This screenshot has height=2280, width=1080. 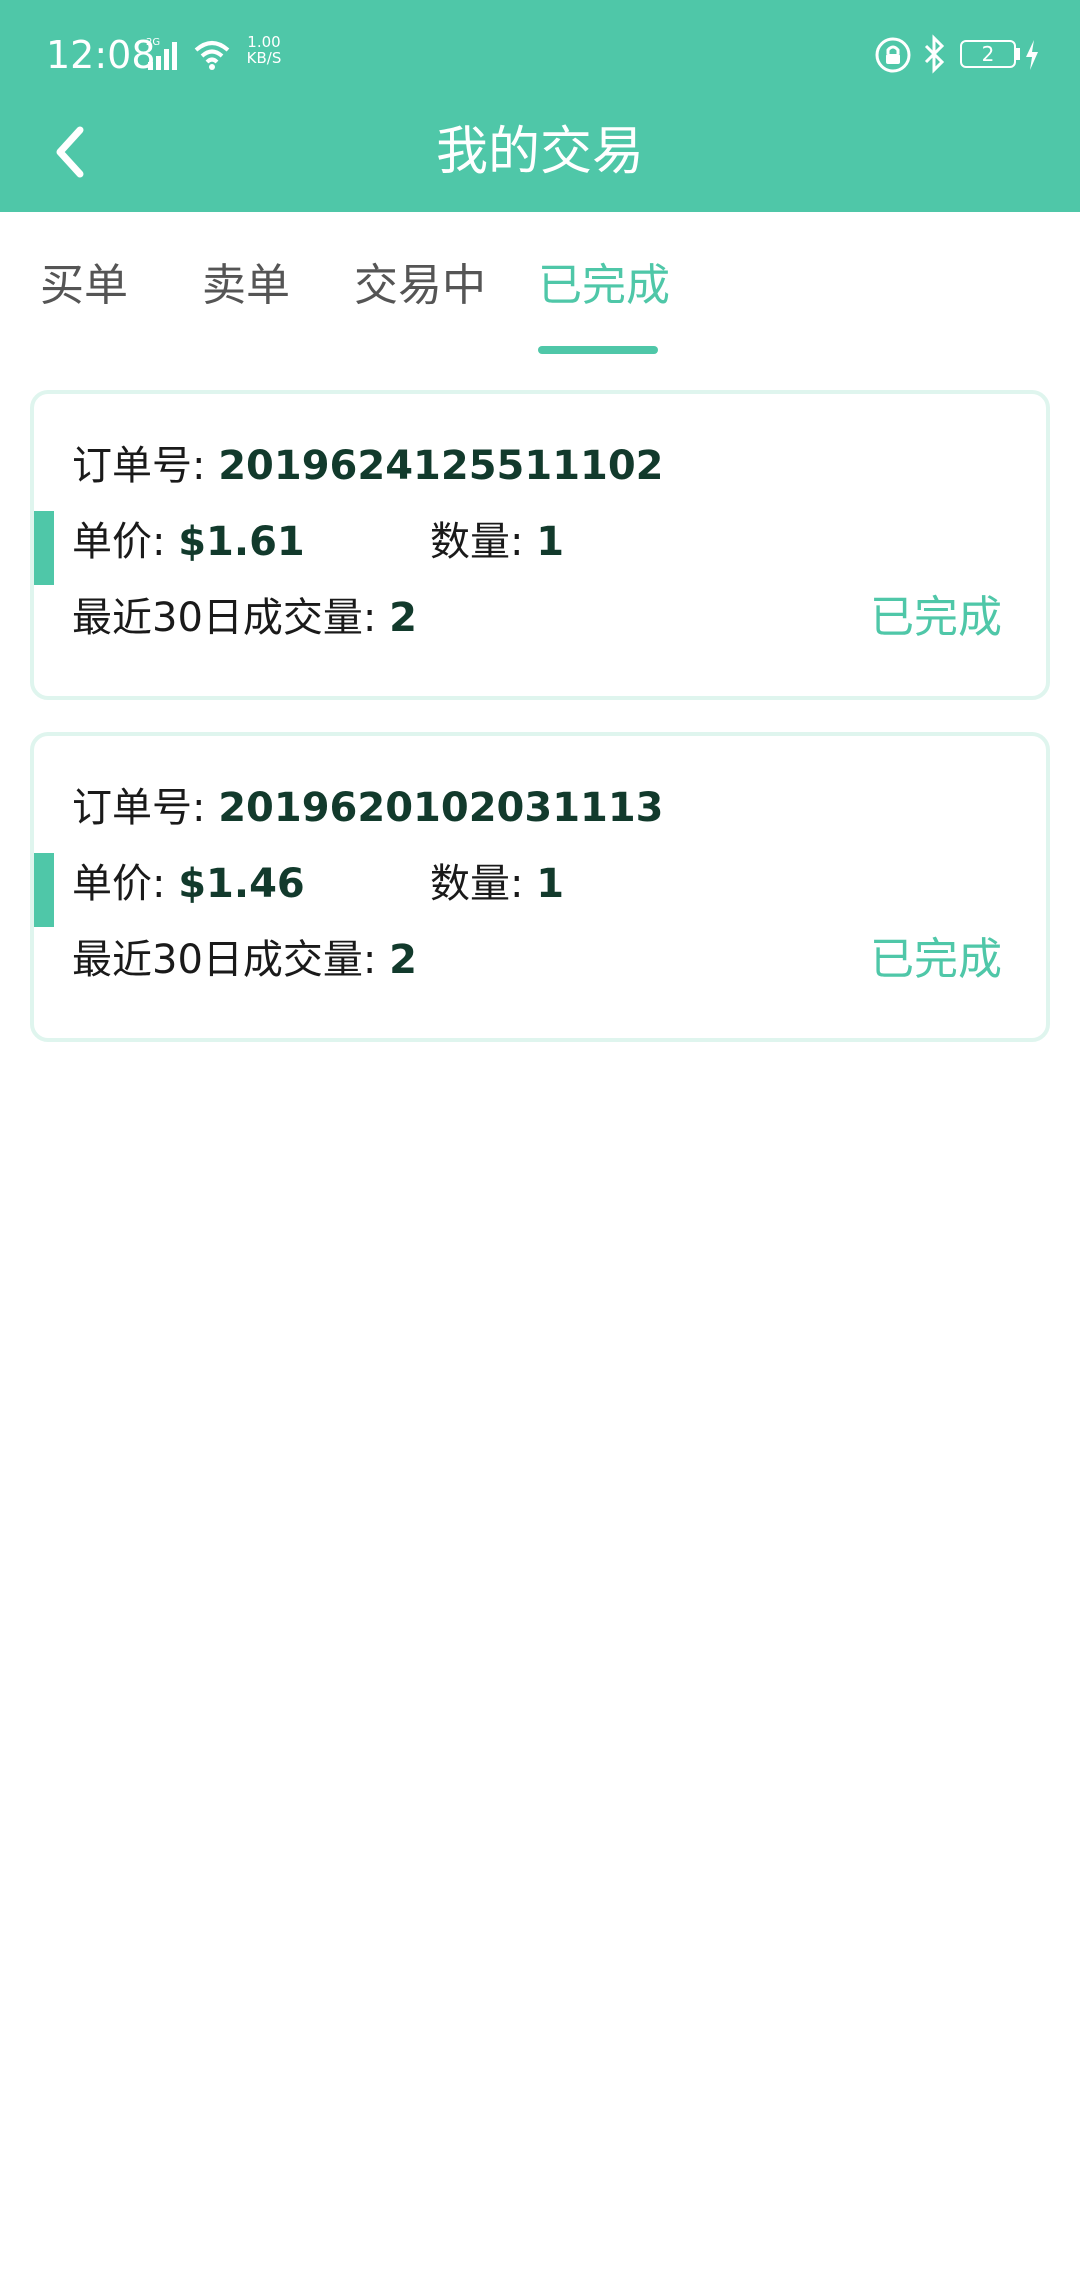 What do you see at coordinates (598, 350) in the screenshot?
I see `active-tab-indicator` at bounding box center [598, 350].